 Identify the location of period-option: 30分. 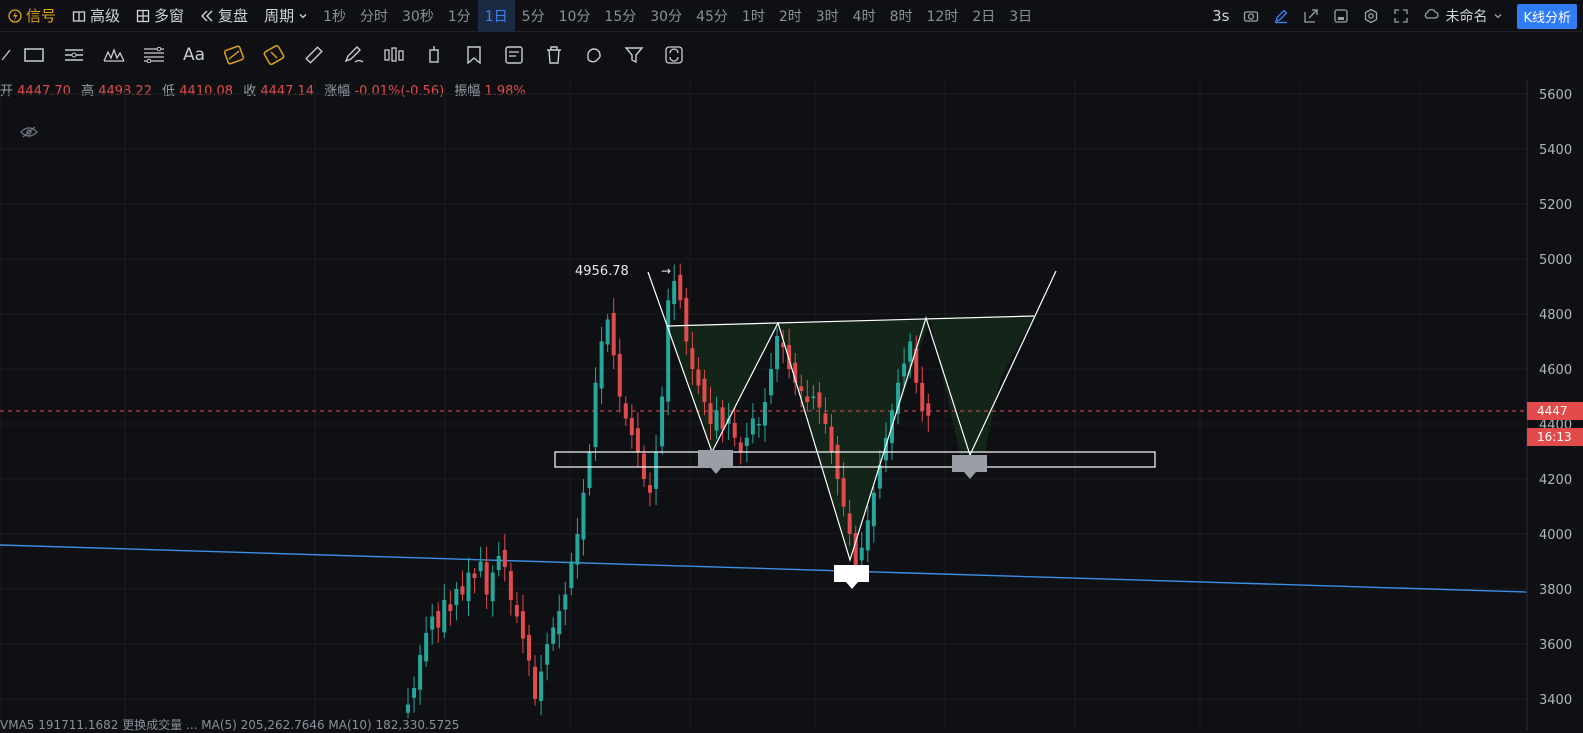
(666, 16).